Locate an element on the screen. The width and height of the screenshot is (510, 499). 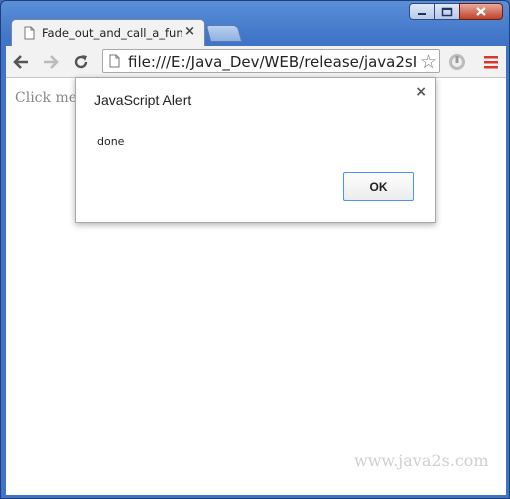
extension-button is located at coordinates (457, 62).